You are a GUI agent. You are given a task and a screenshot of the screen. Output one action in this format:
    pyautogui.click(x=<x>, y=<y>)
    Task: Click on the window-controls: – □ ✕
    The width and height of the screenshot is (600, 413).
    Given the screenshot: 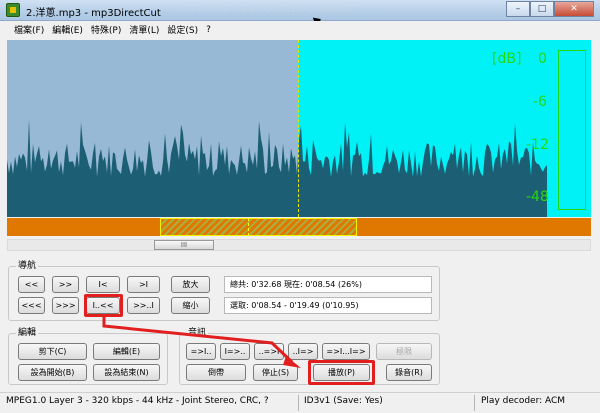 What is the action you would take?
    pyautogui.click(x=550, y=9)
    